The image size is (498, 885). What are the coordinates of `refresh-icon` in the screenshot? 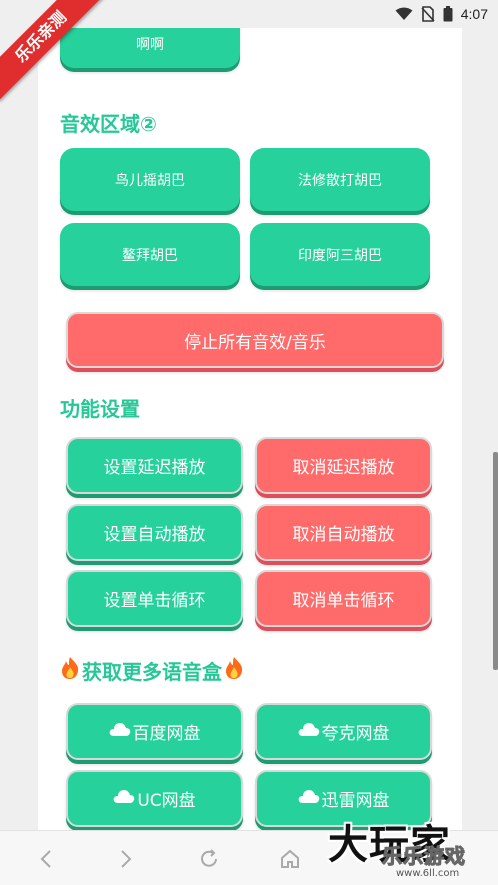 It's located at (209, 859).